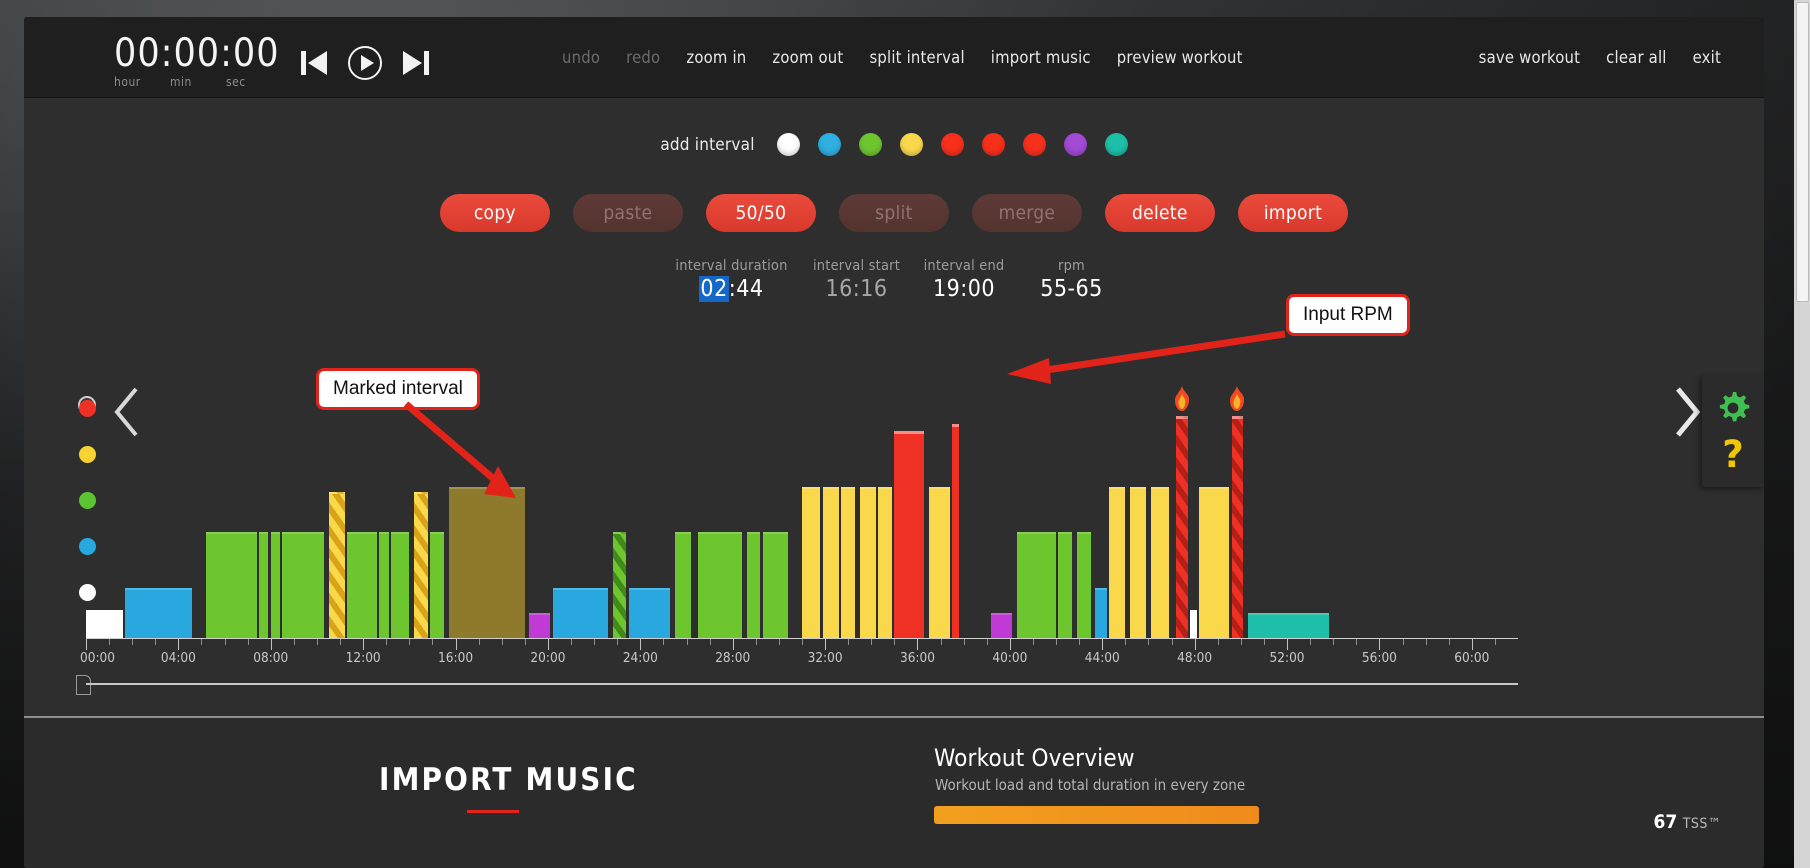  What do you see at coordinates (1732, 454) in the screenshot?
I see `help-icon: ?` at bounding box center [1732, 454].